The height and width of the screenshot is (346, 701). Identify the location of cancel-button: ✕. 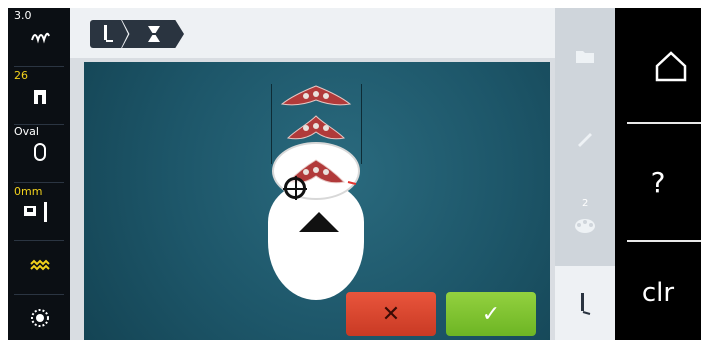
(391, 314).